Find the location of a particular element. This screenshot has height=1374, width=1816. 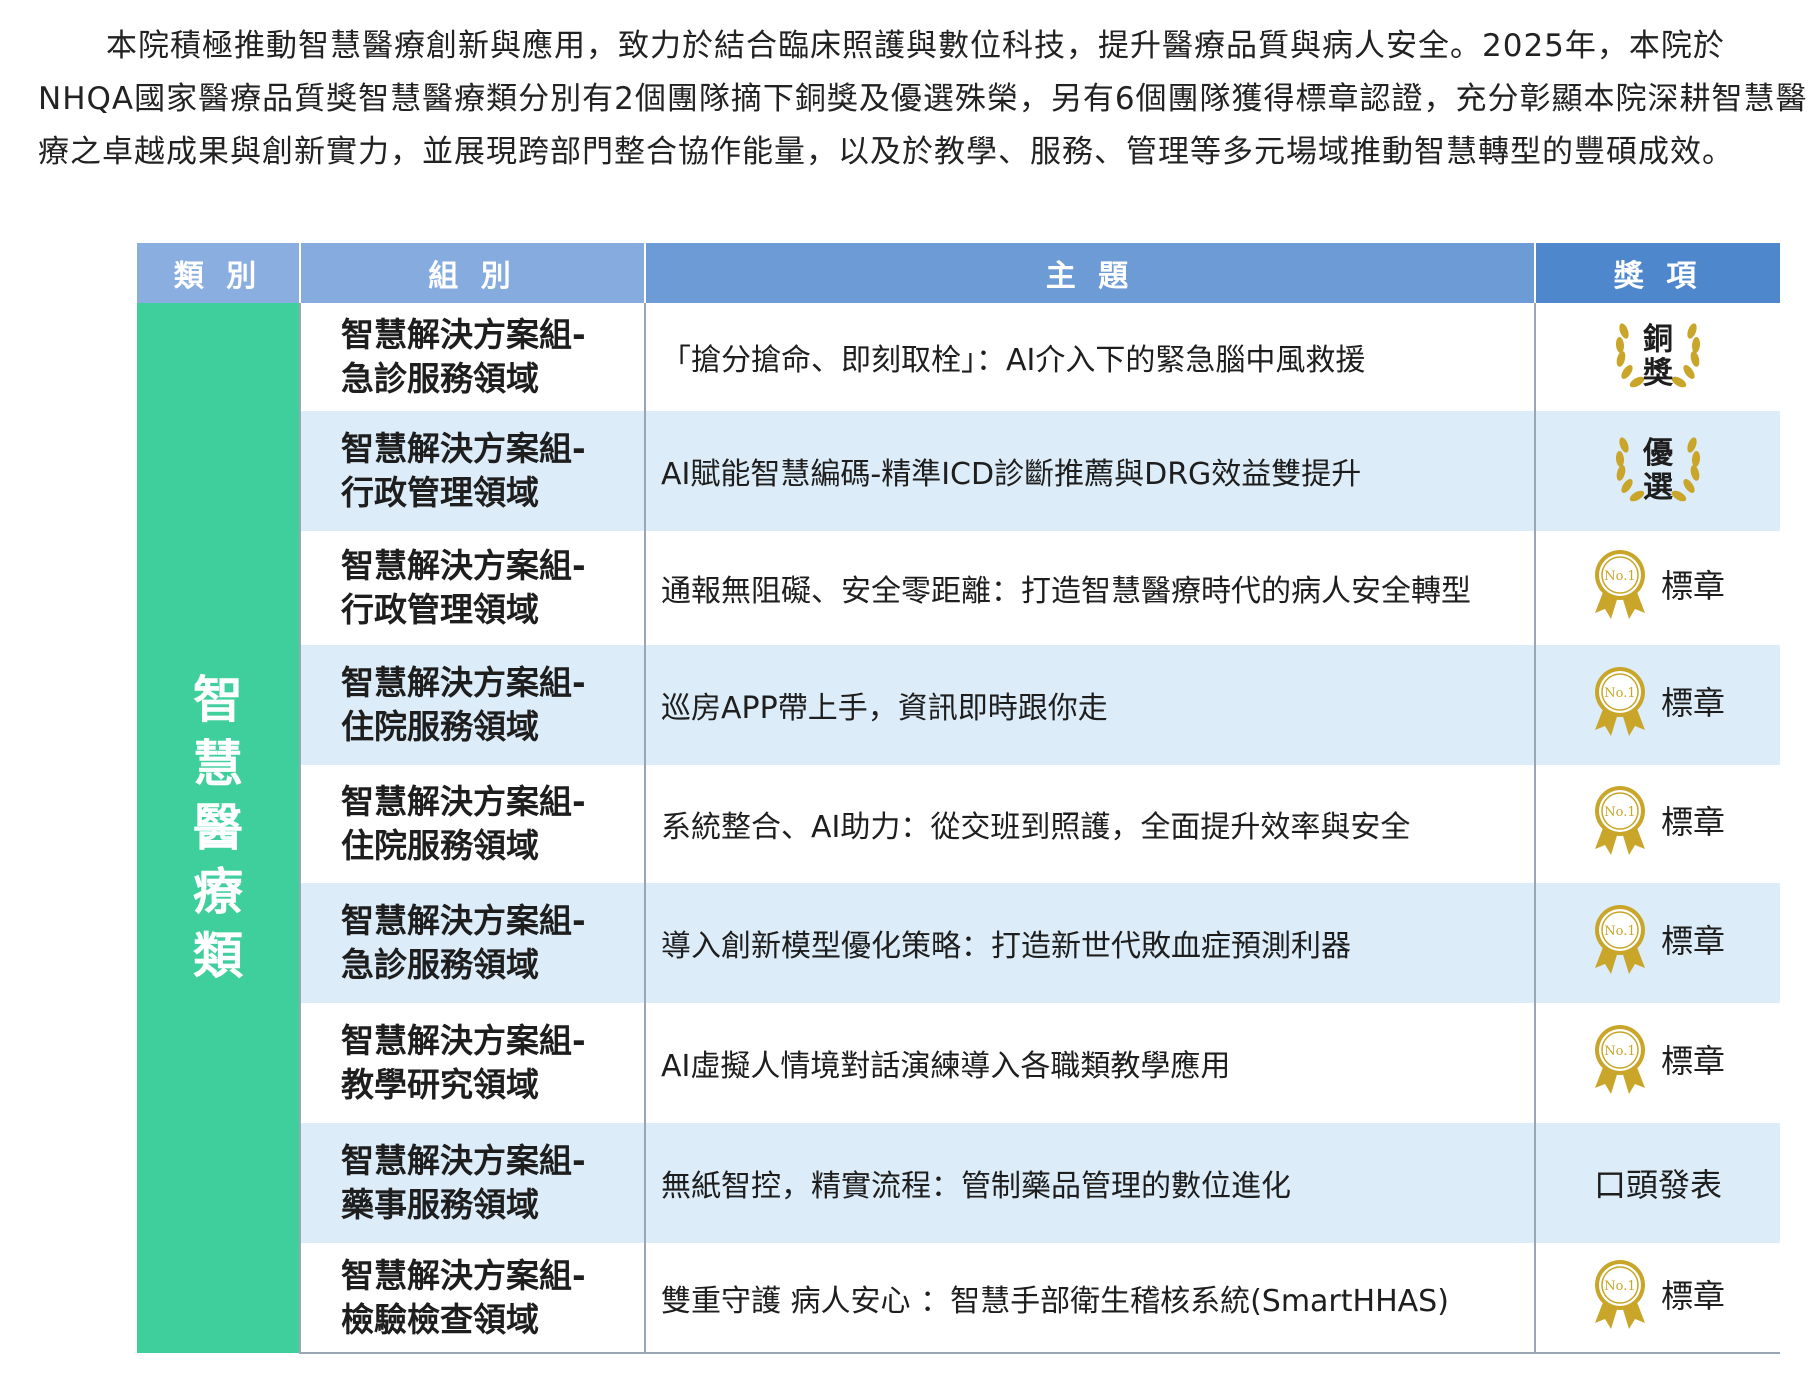

topic-cell: 巡房APP帶上手，資訊即時跟你走 is located at coordinates (1089, 705).